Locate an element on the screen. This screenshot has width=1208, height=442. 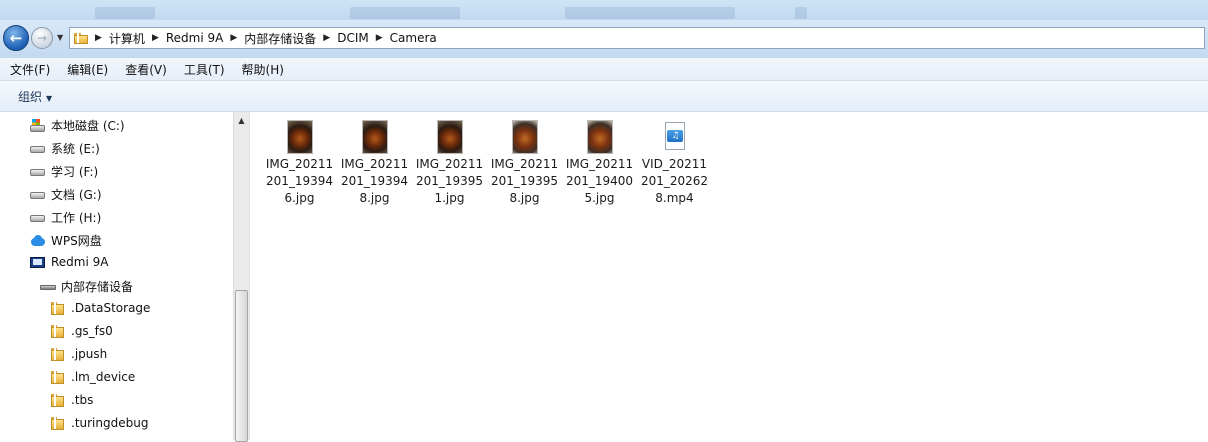
file-item: IMG_20211201_193958.jpg is located at coordinates (524, 162).